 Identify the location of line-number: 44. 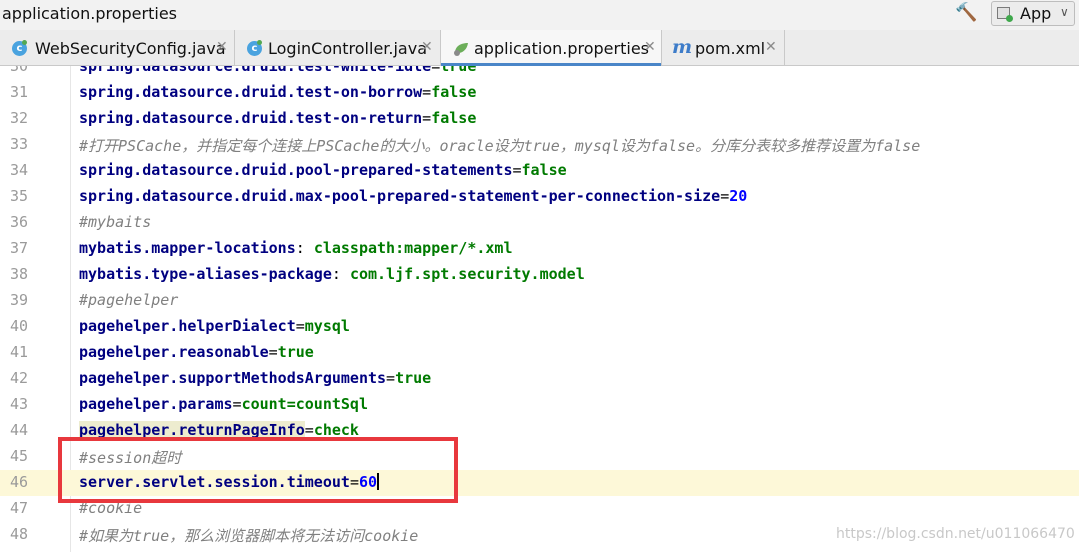
(18, 430).